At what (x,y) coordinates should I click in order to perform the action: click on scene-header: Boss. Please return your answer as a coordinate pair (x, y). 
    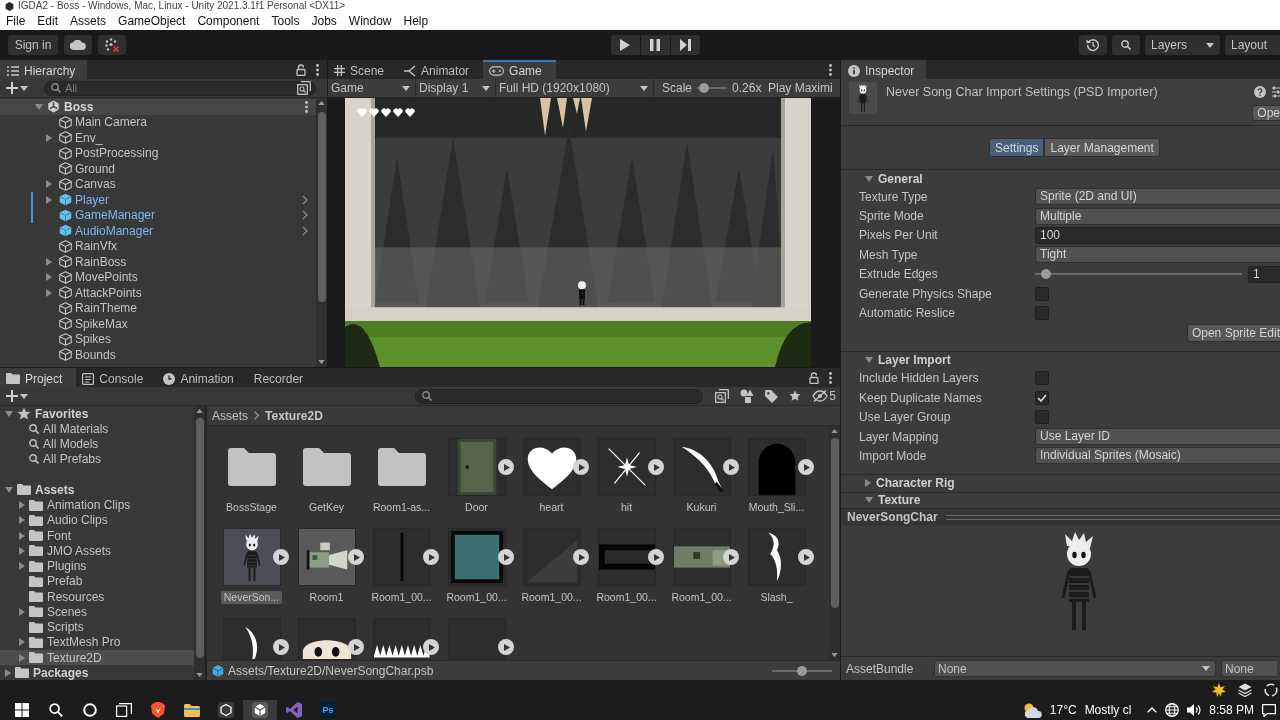
    Looking at the image, I should click on (158, 107).